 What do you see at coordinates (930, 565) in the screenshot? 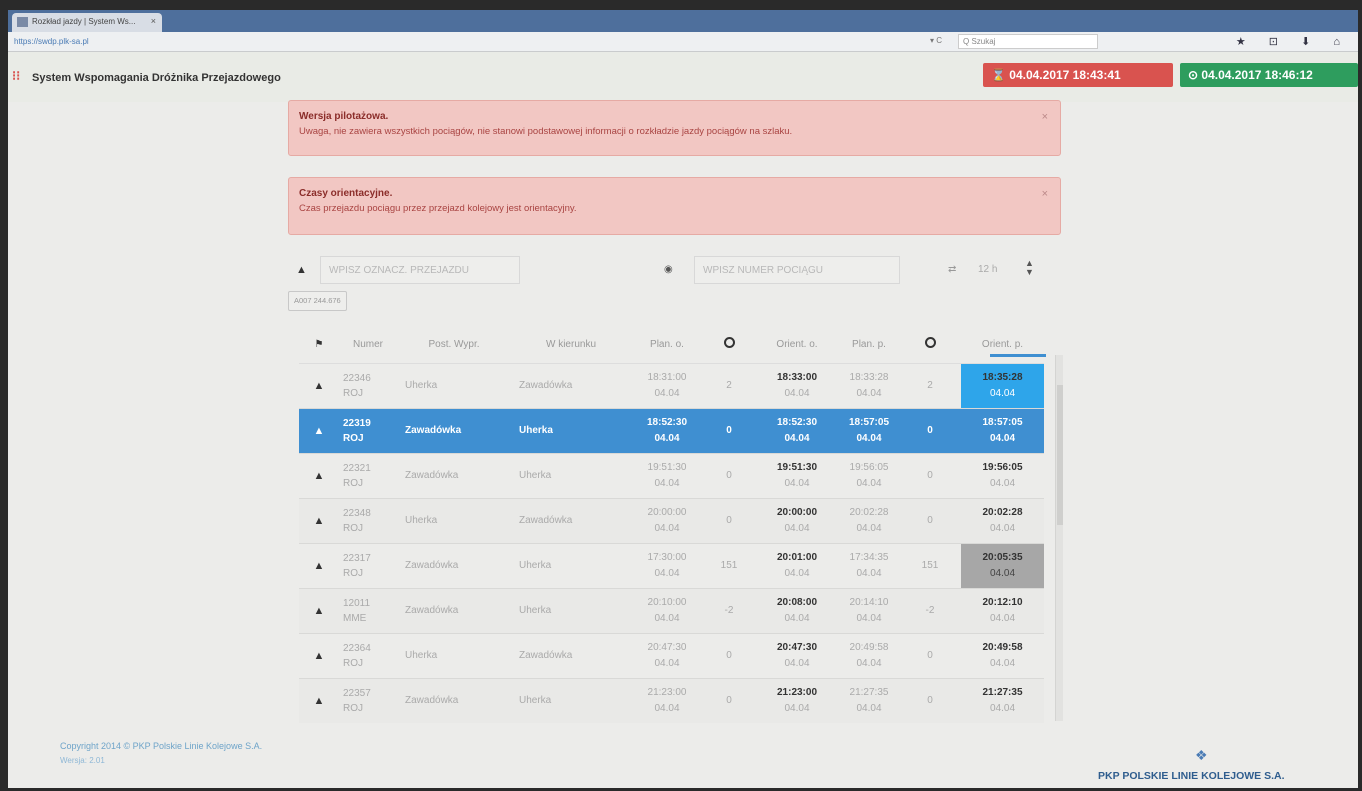
I see `delay-cell: 151` at bounding box center [930, 565].